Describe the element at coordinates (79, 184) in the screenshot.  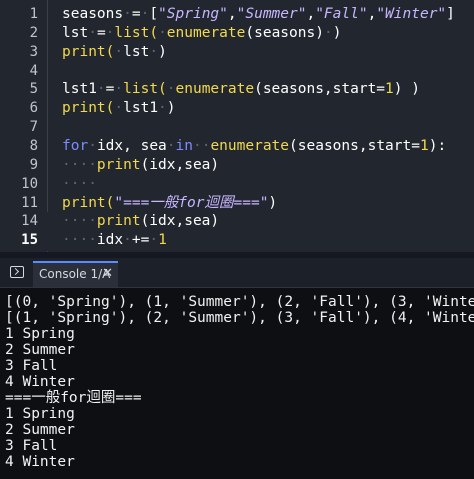
I see `code-text: ····` at that location.